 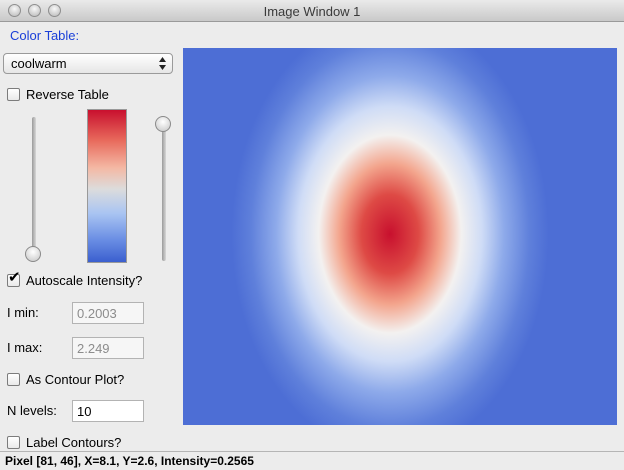 I want to click on window-title: Image Window 1, so click(x=312, y=11).